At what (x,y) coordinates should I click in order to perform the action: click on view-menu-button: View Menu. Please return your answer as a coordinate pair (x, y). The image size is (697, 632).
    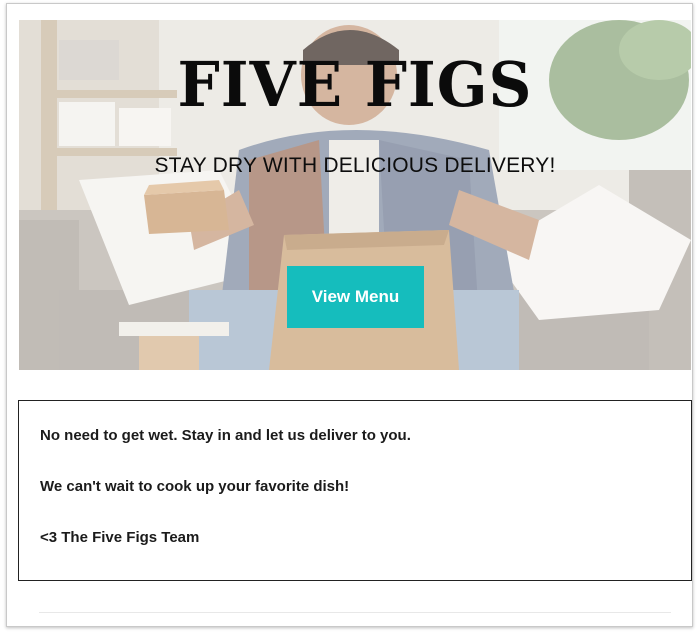
    Looking at the image, I should click on (355, 297).